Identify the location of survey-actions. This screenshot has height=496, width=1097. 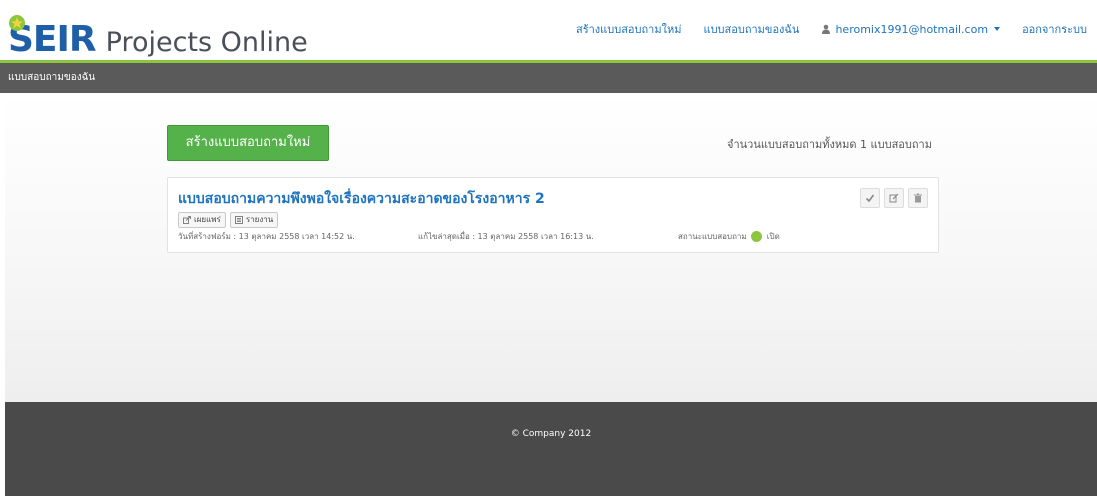
(894, 198).